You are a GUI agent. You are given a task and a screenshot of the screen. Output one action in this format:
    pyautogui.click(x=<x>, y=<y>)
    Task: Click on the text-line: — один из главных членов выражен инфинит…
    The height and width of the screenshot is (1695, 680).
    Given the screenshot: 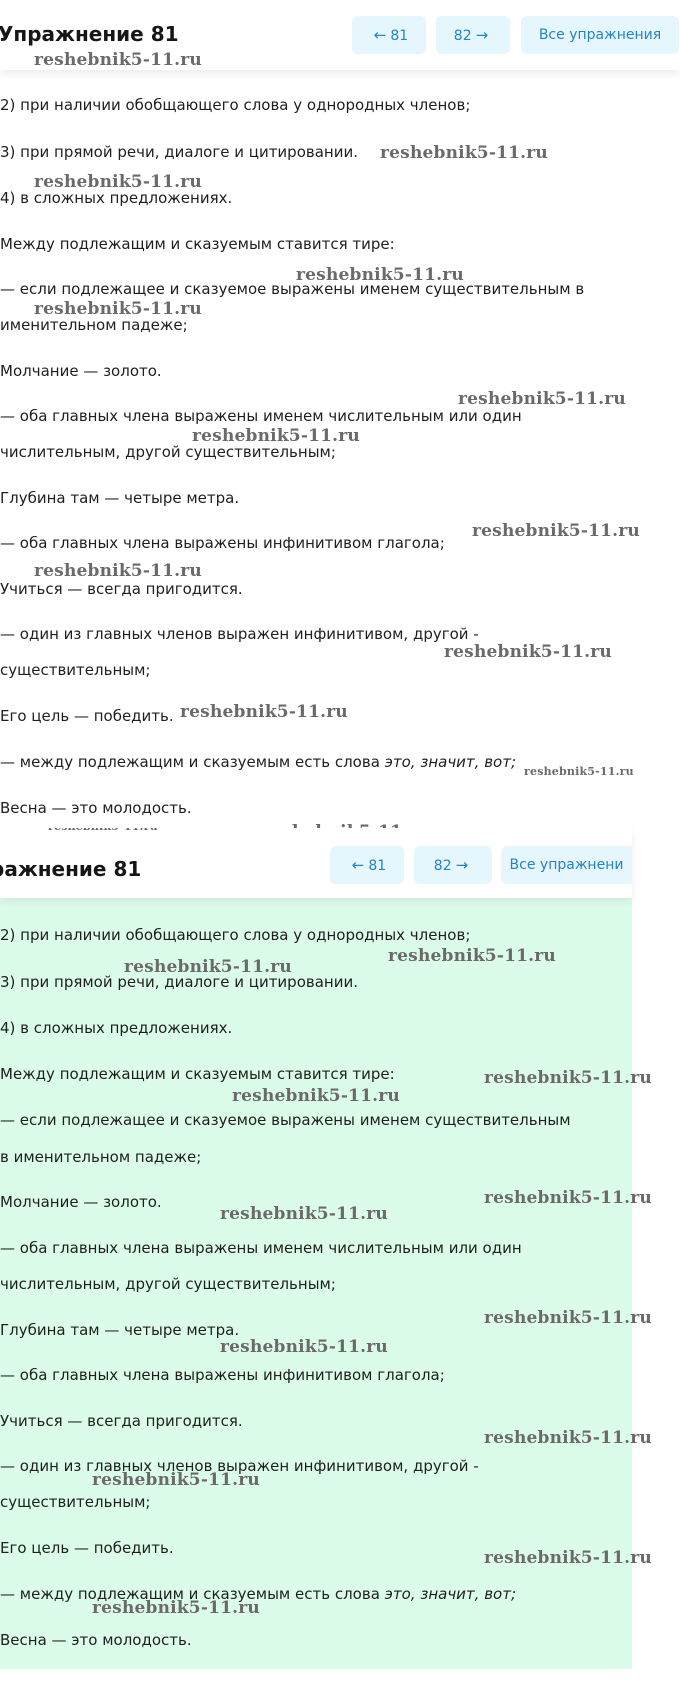 What is the action you would take?
    pyautogui.click(x=239, y=634)
    